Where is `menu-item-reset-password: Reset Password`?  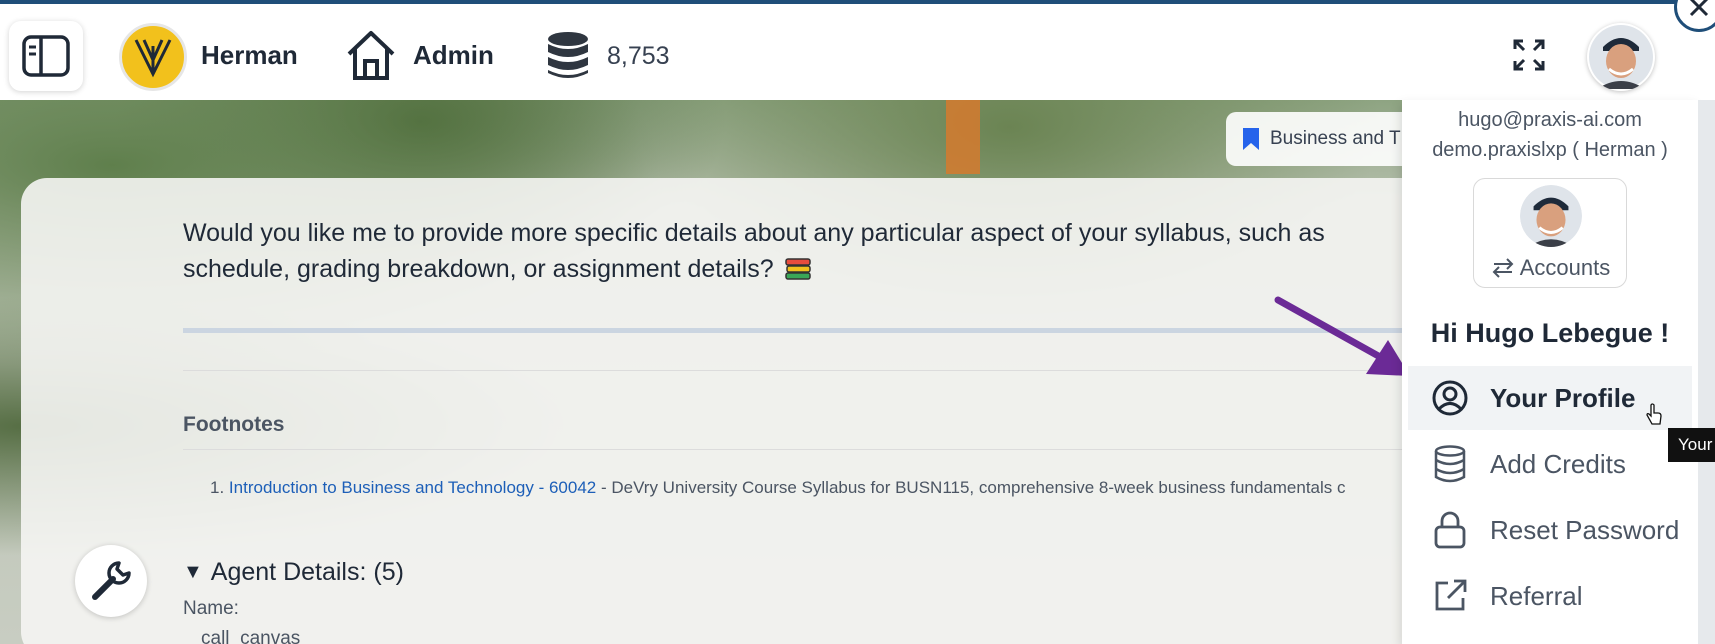
menu-item-reset-password: Reset Password is located at coordinates (1550, 530).